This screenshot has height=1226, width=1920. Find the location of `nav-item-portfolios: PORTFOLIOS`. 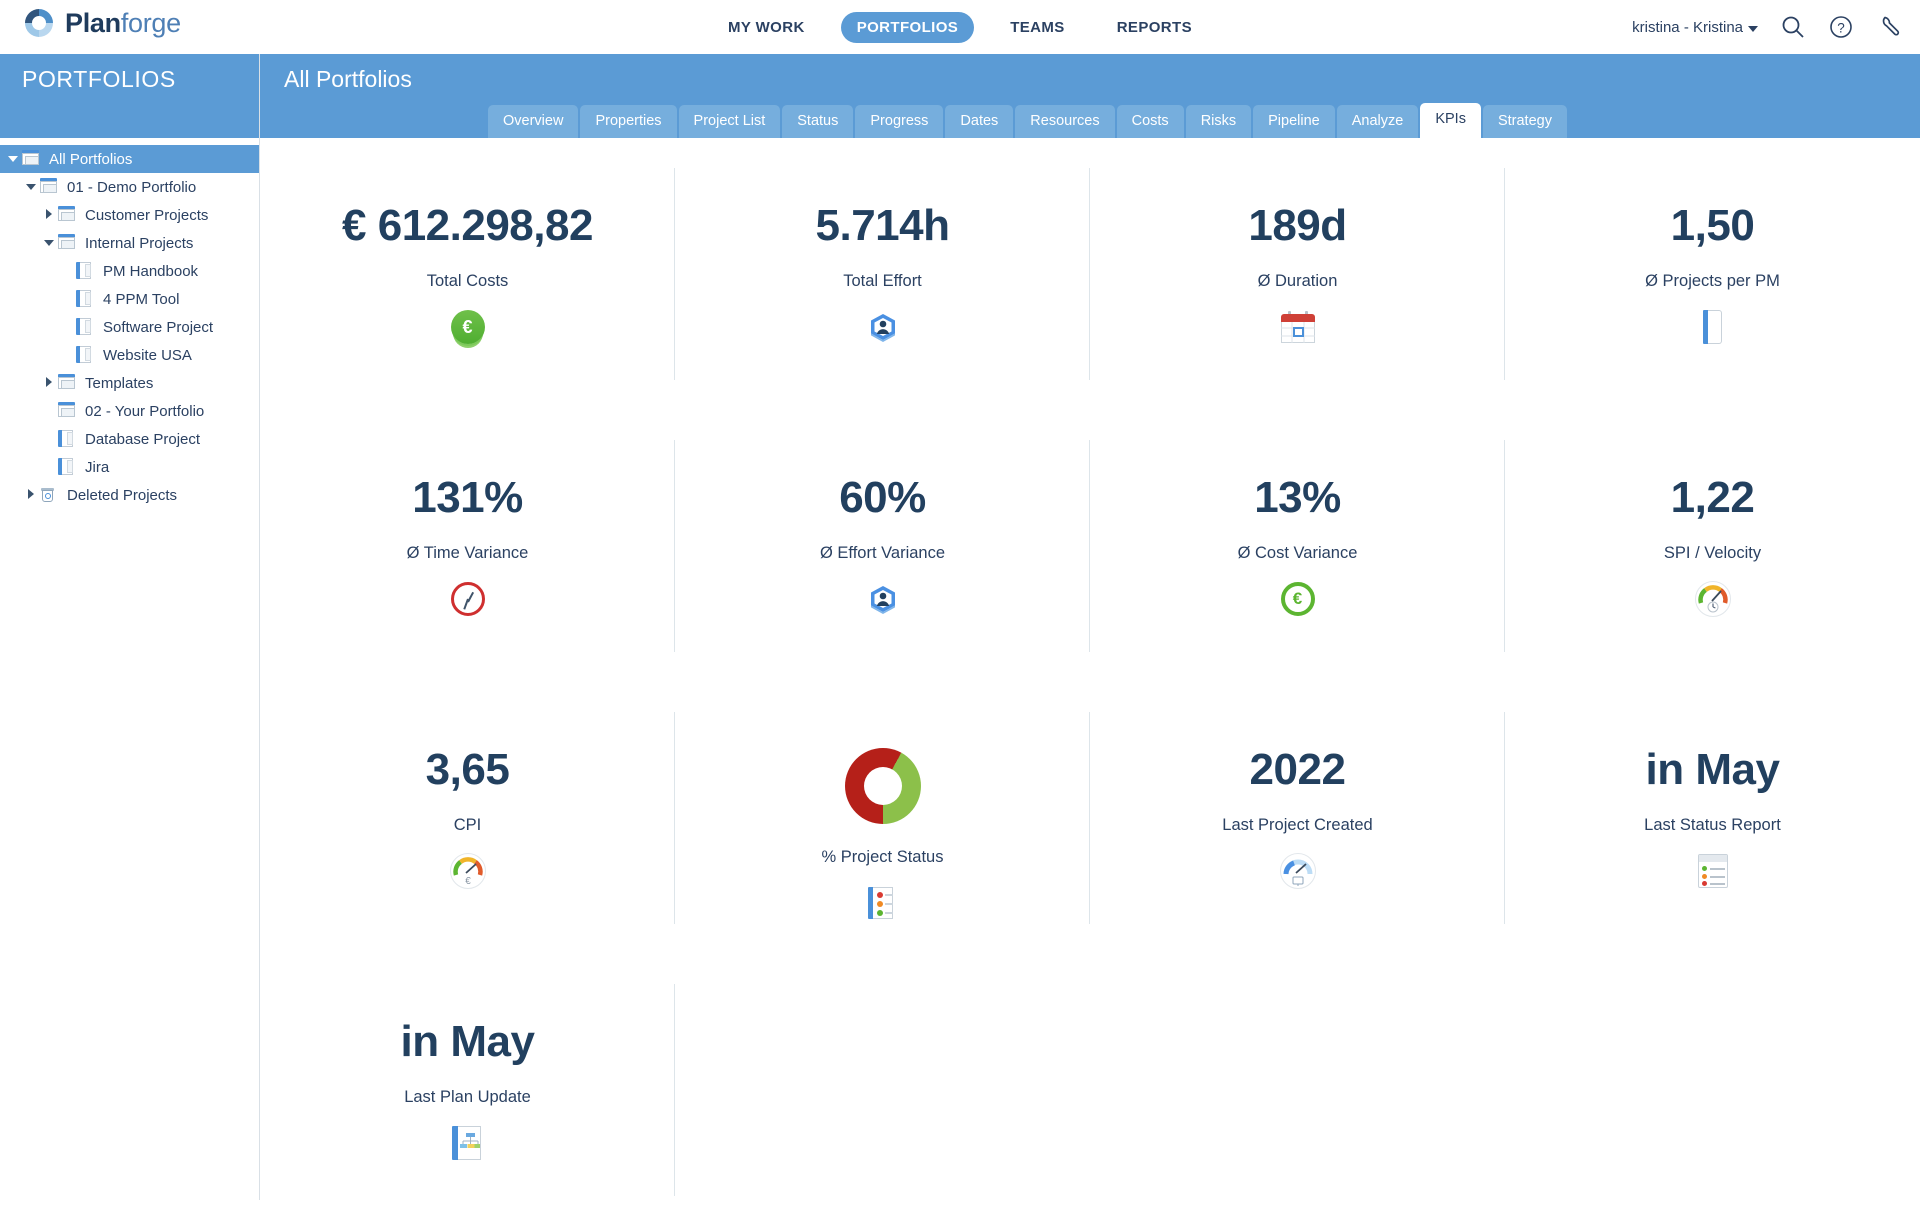

nav-item-portfolios: PORTFOLIOS is located at coordinates (907, 27).